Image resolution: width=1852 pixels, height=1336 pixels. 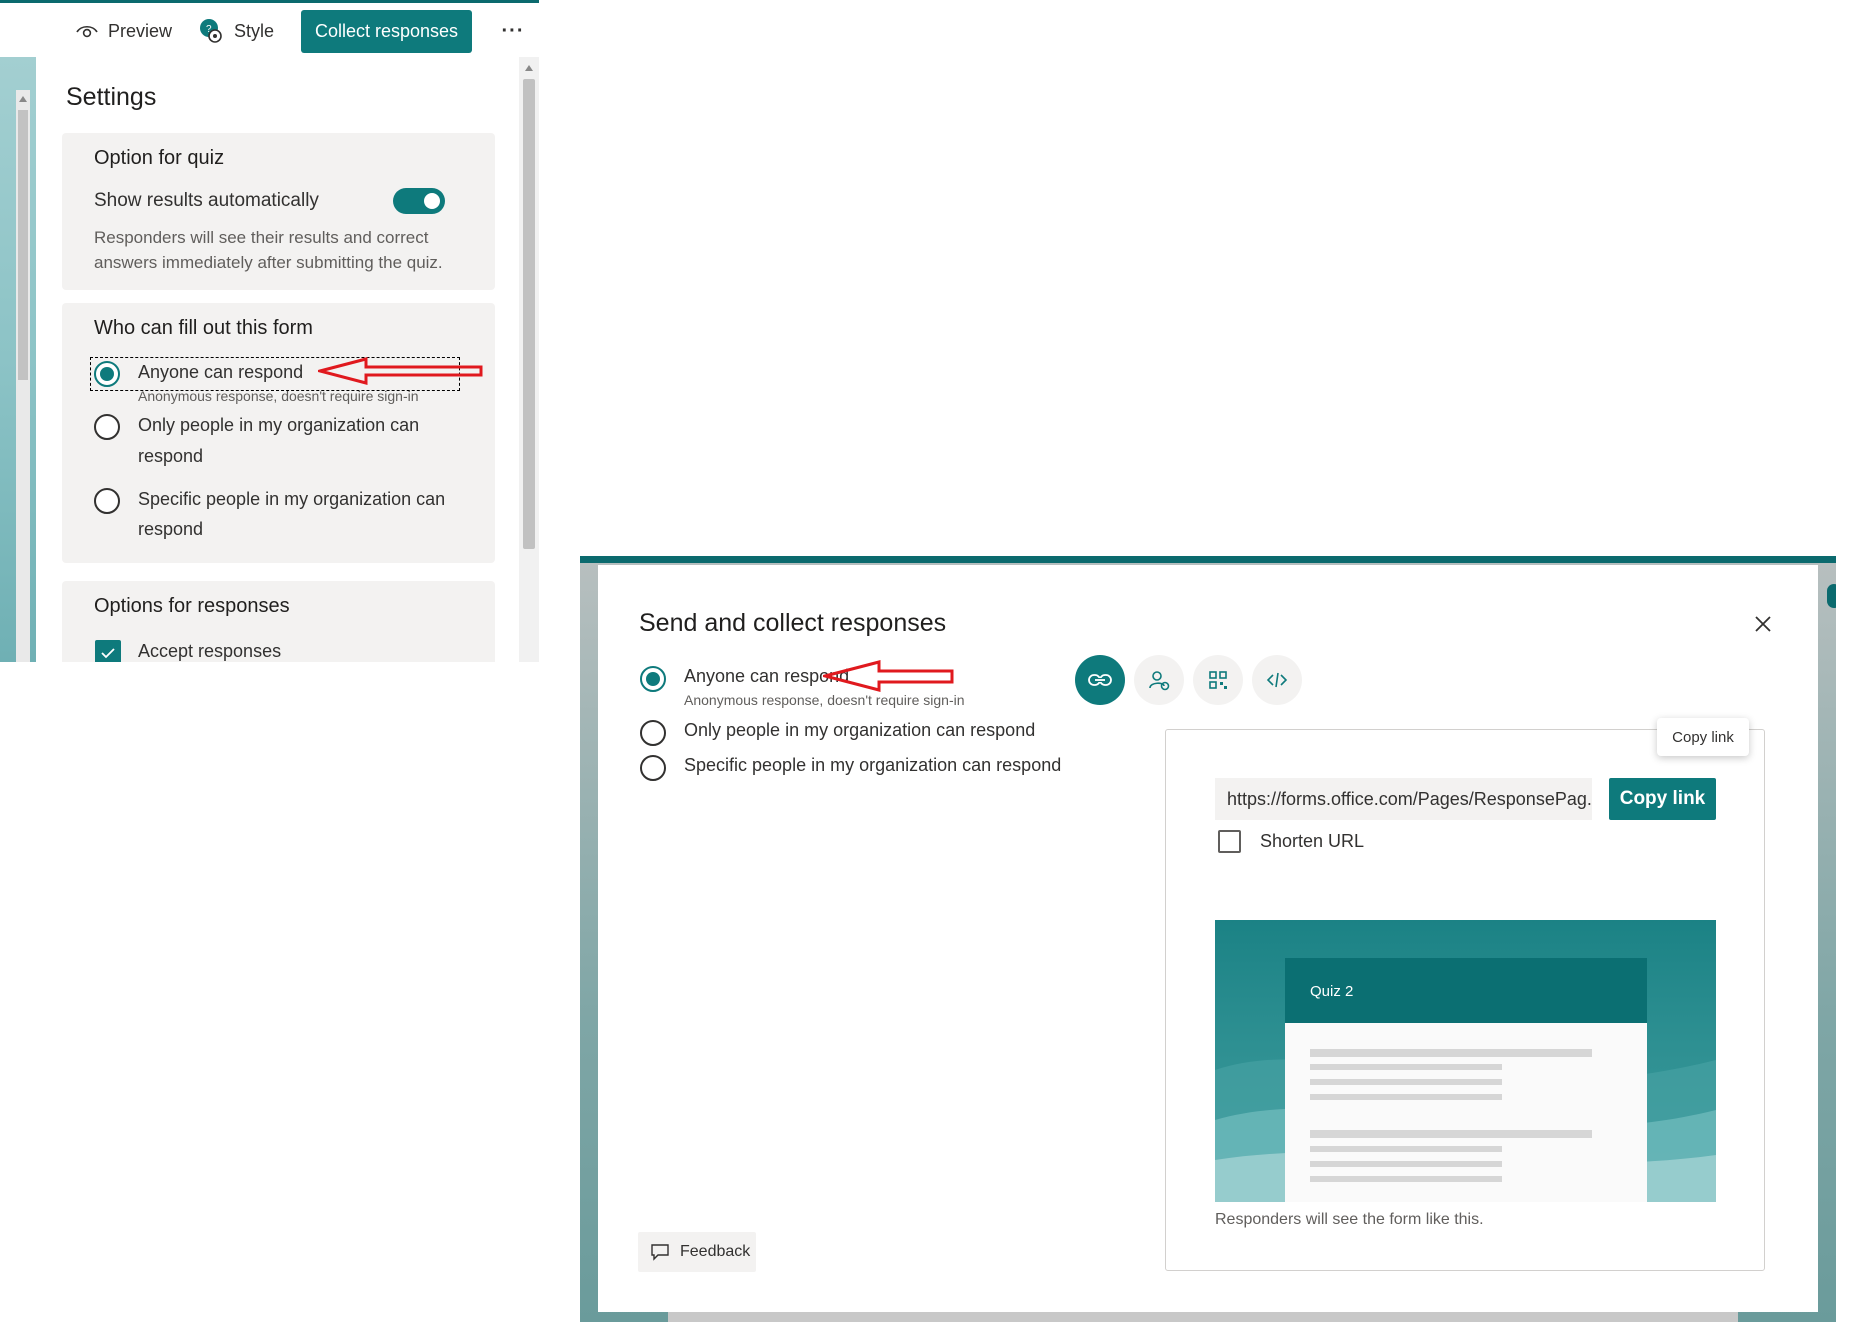 What do you see at coordinates (278, 621) in the screenshot?
I see `response-options-card: Options for responses Accept responses` at bounding box center [278, 621].